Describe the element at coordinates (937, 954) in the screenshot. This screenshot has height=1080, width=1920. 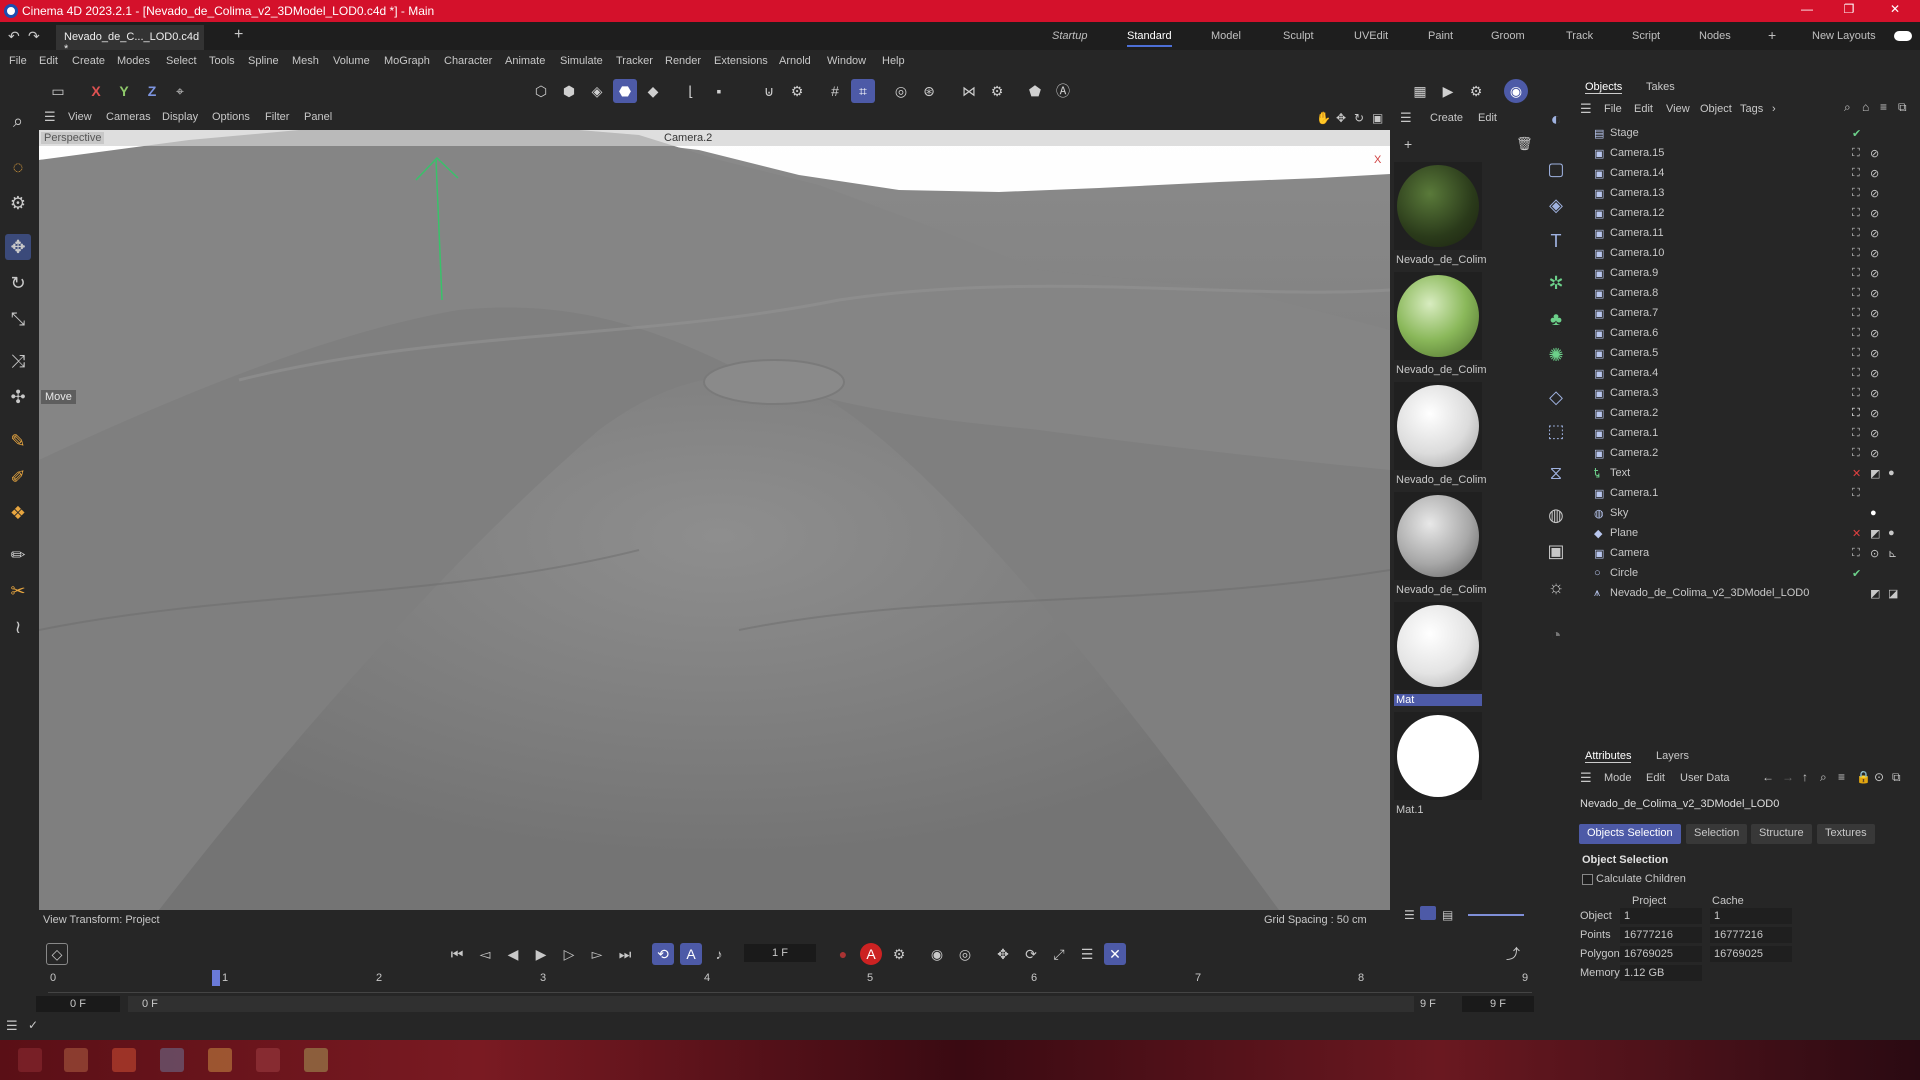
I see `key-position-icon: ◉` at that location.